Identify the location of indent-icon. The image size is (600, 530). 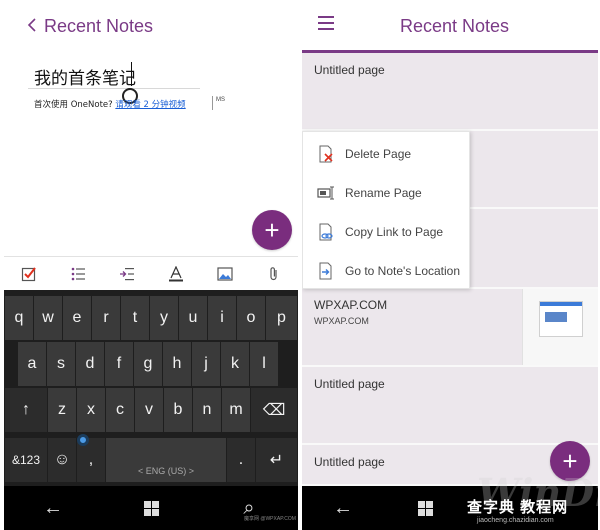
(127, 274).